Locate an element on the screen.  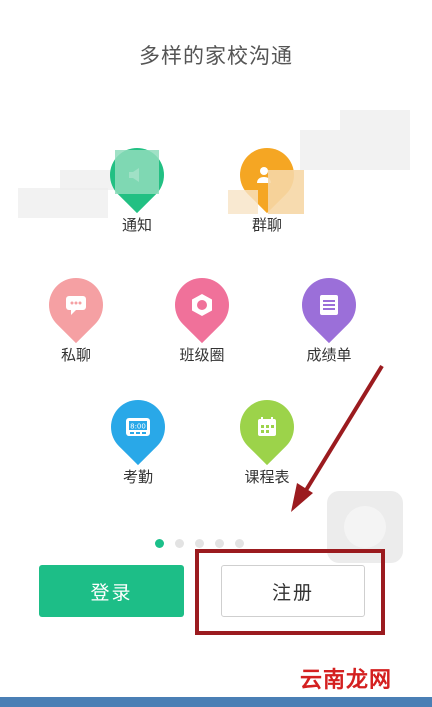
annotation-arrow-icon is located at coordinates (337, 438).